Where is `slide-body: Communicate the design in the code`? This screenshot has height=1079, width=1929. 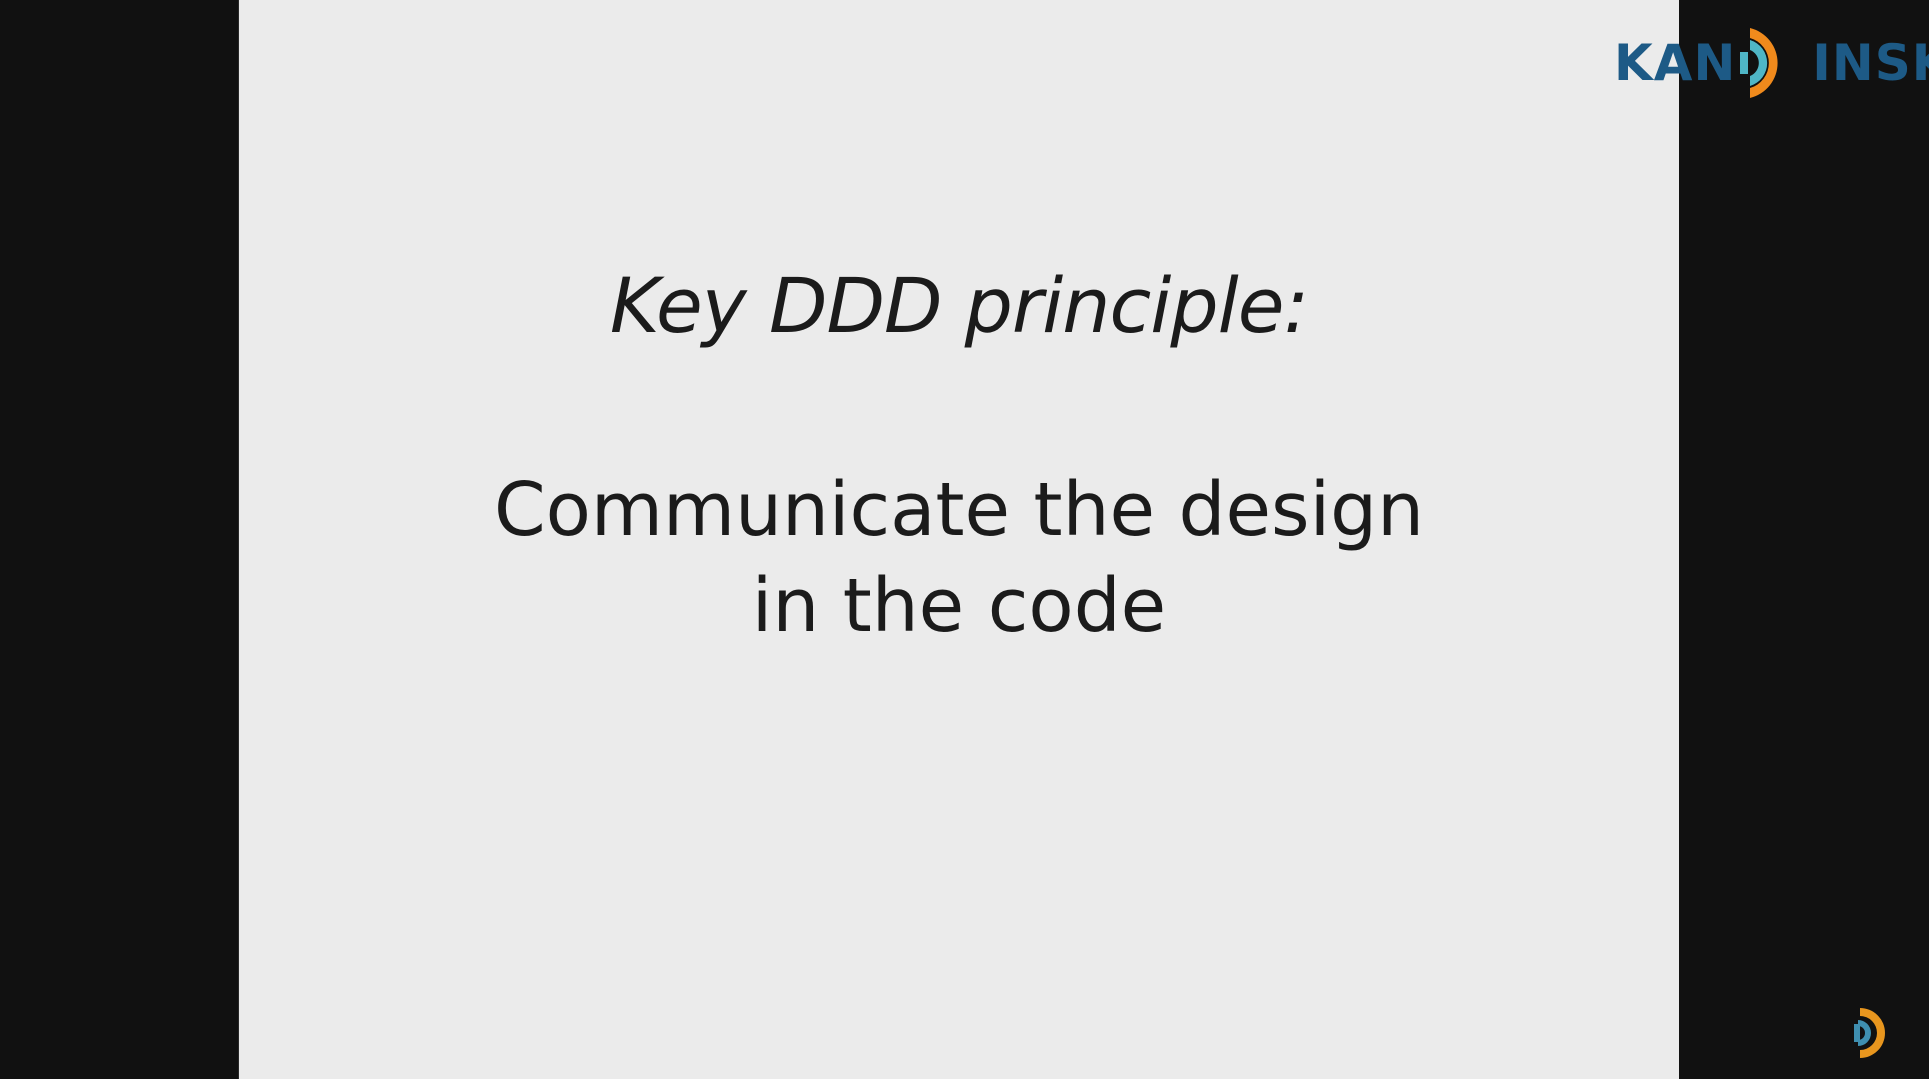
slide-body: Communicate the design in the code is located at coordinates (959, 558).